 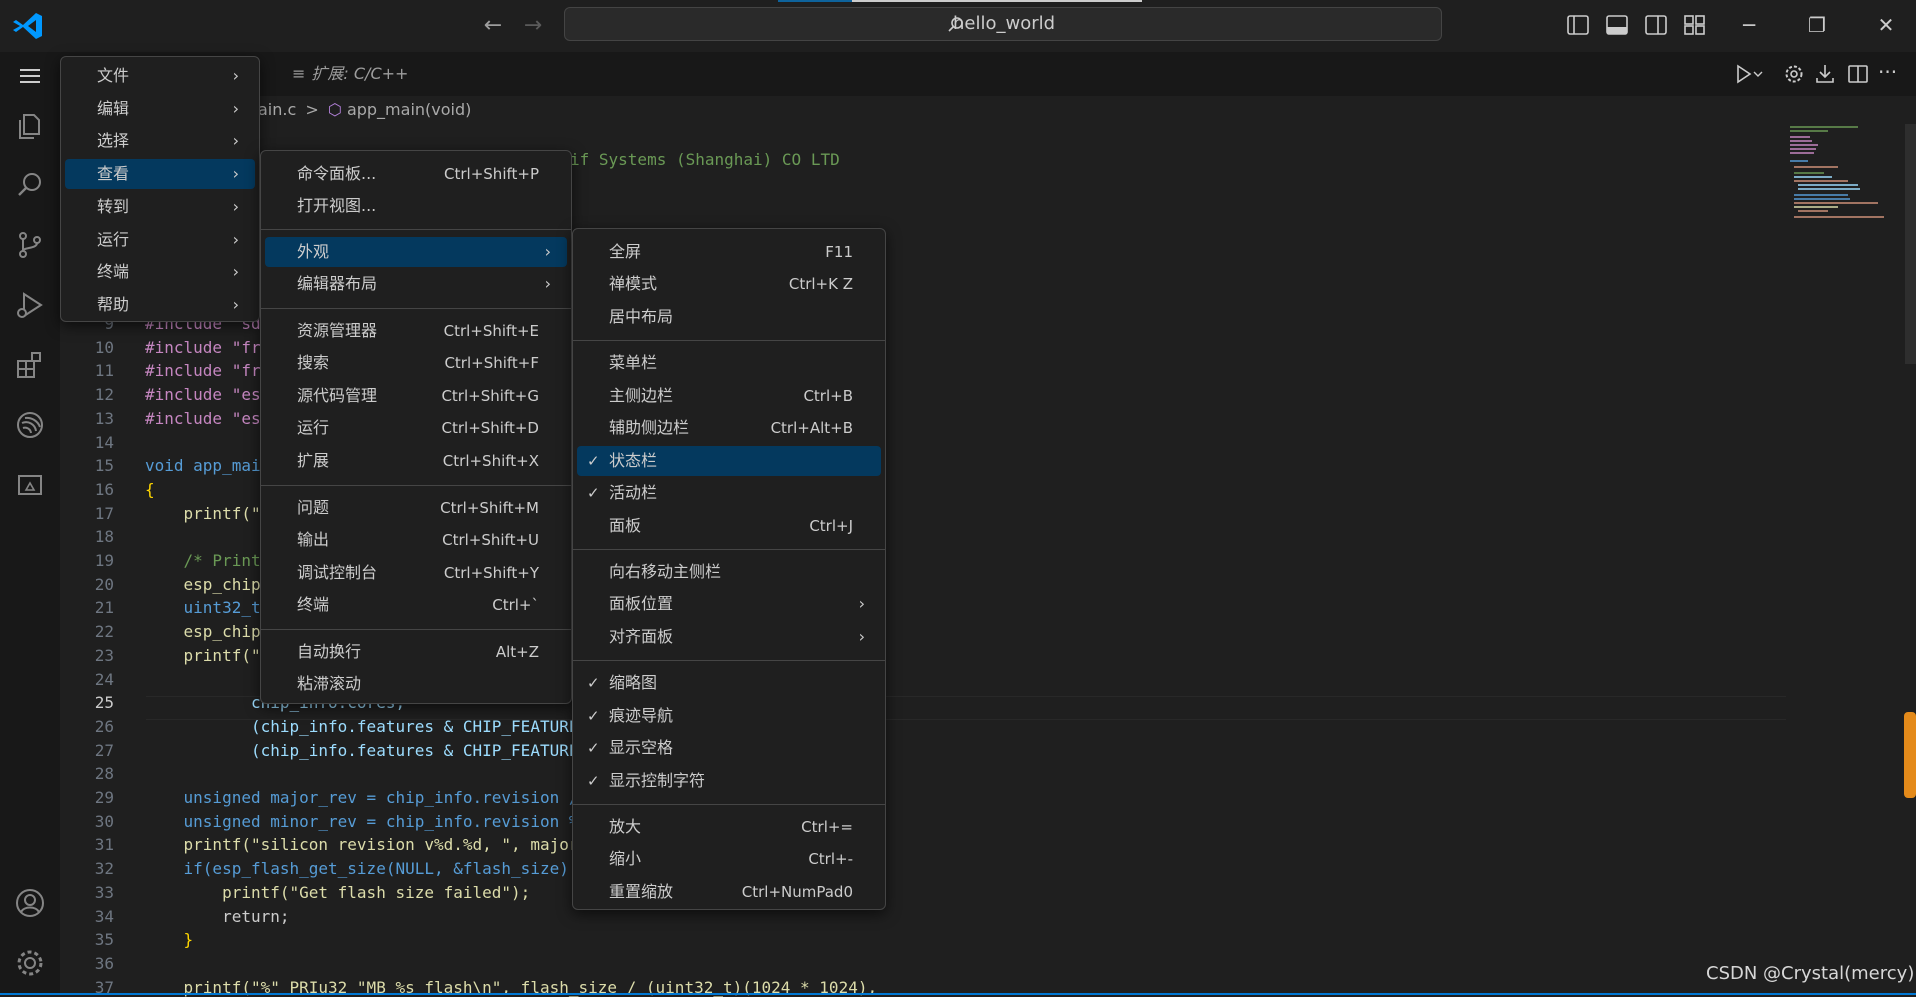 What do you see at coordinates (1843, 174) in the screenshot?
I see `minimap` at bounding box center [1843, 174].